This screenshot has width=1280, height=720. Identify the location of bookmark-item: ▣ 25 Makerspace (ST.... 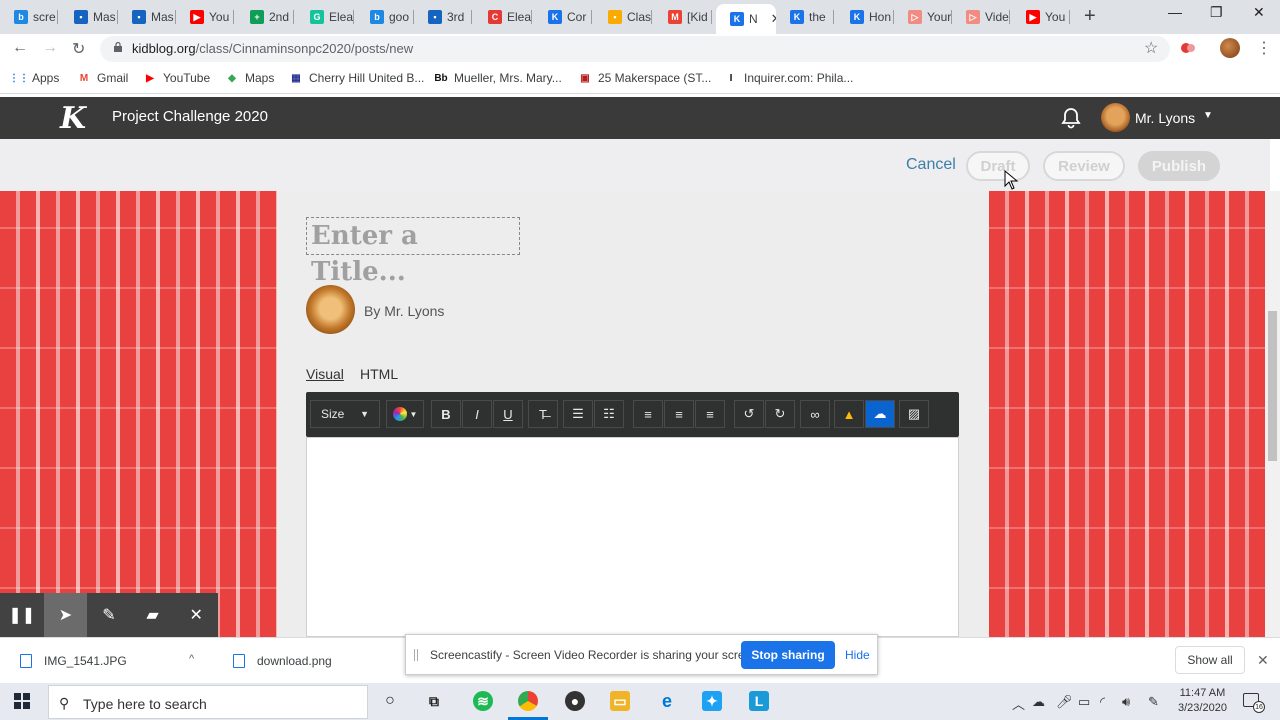
(644, 78).